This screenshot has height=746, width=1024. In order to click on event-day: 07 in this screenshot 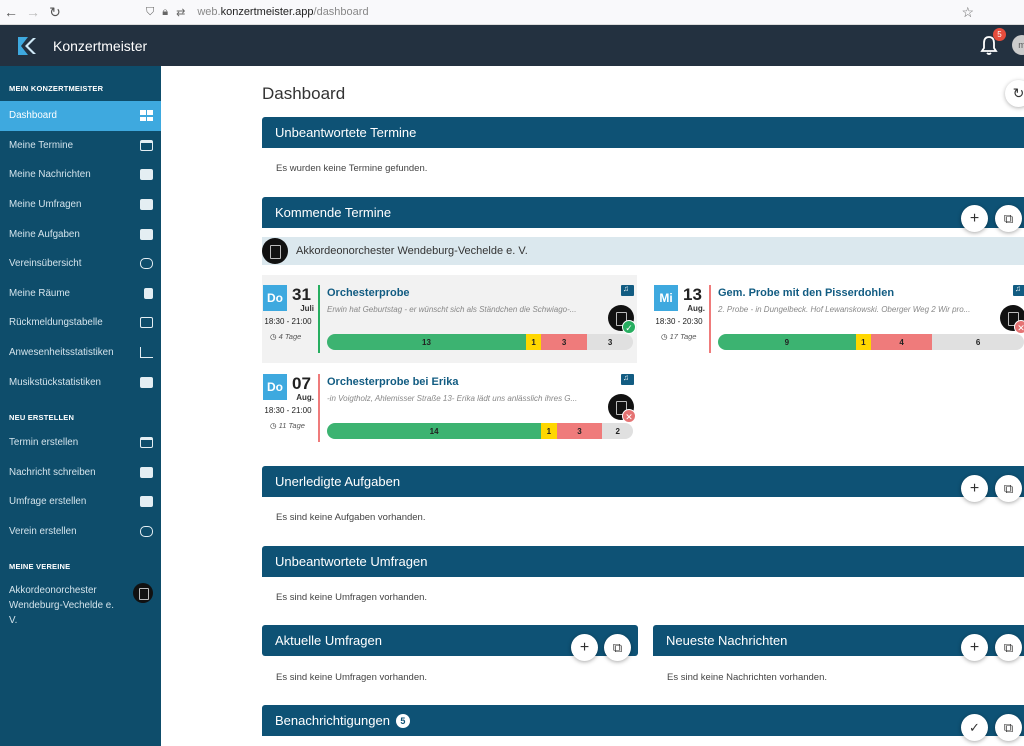, I will do `click(301, 383)`.